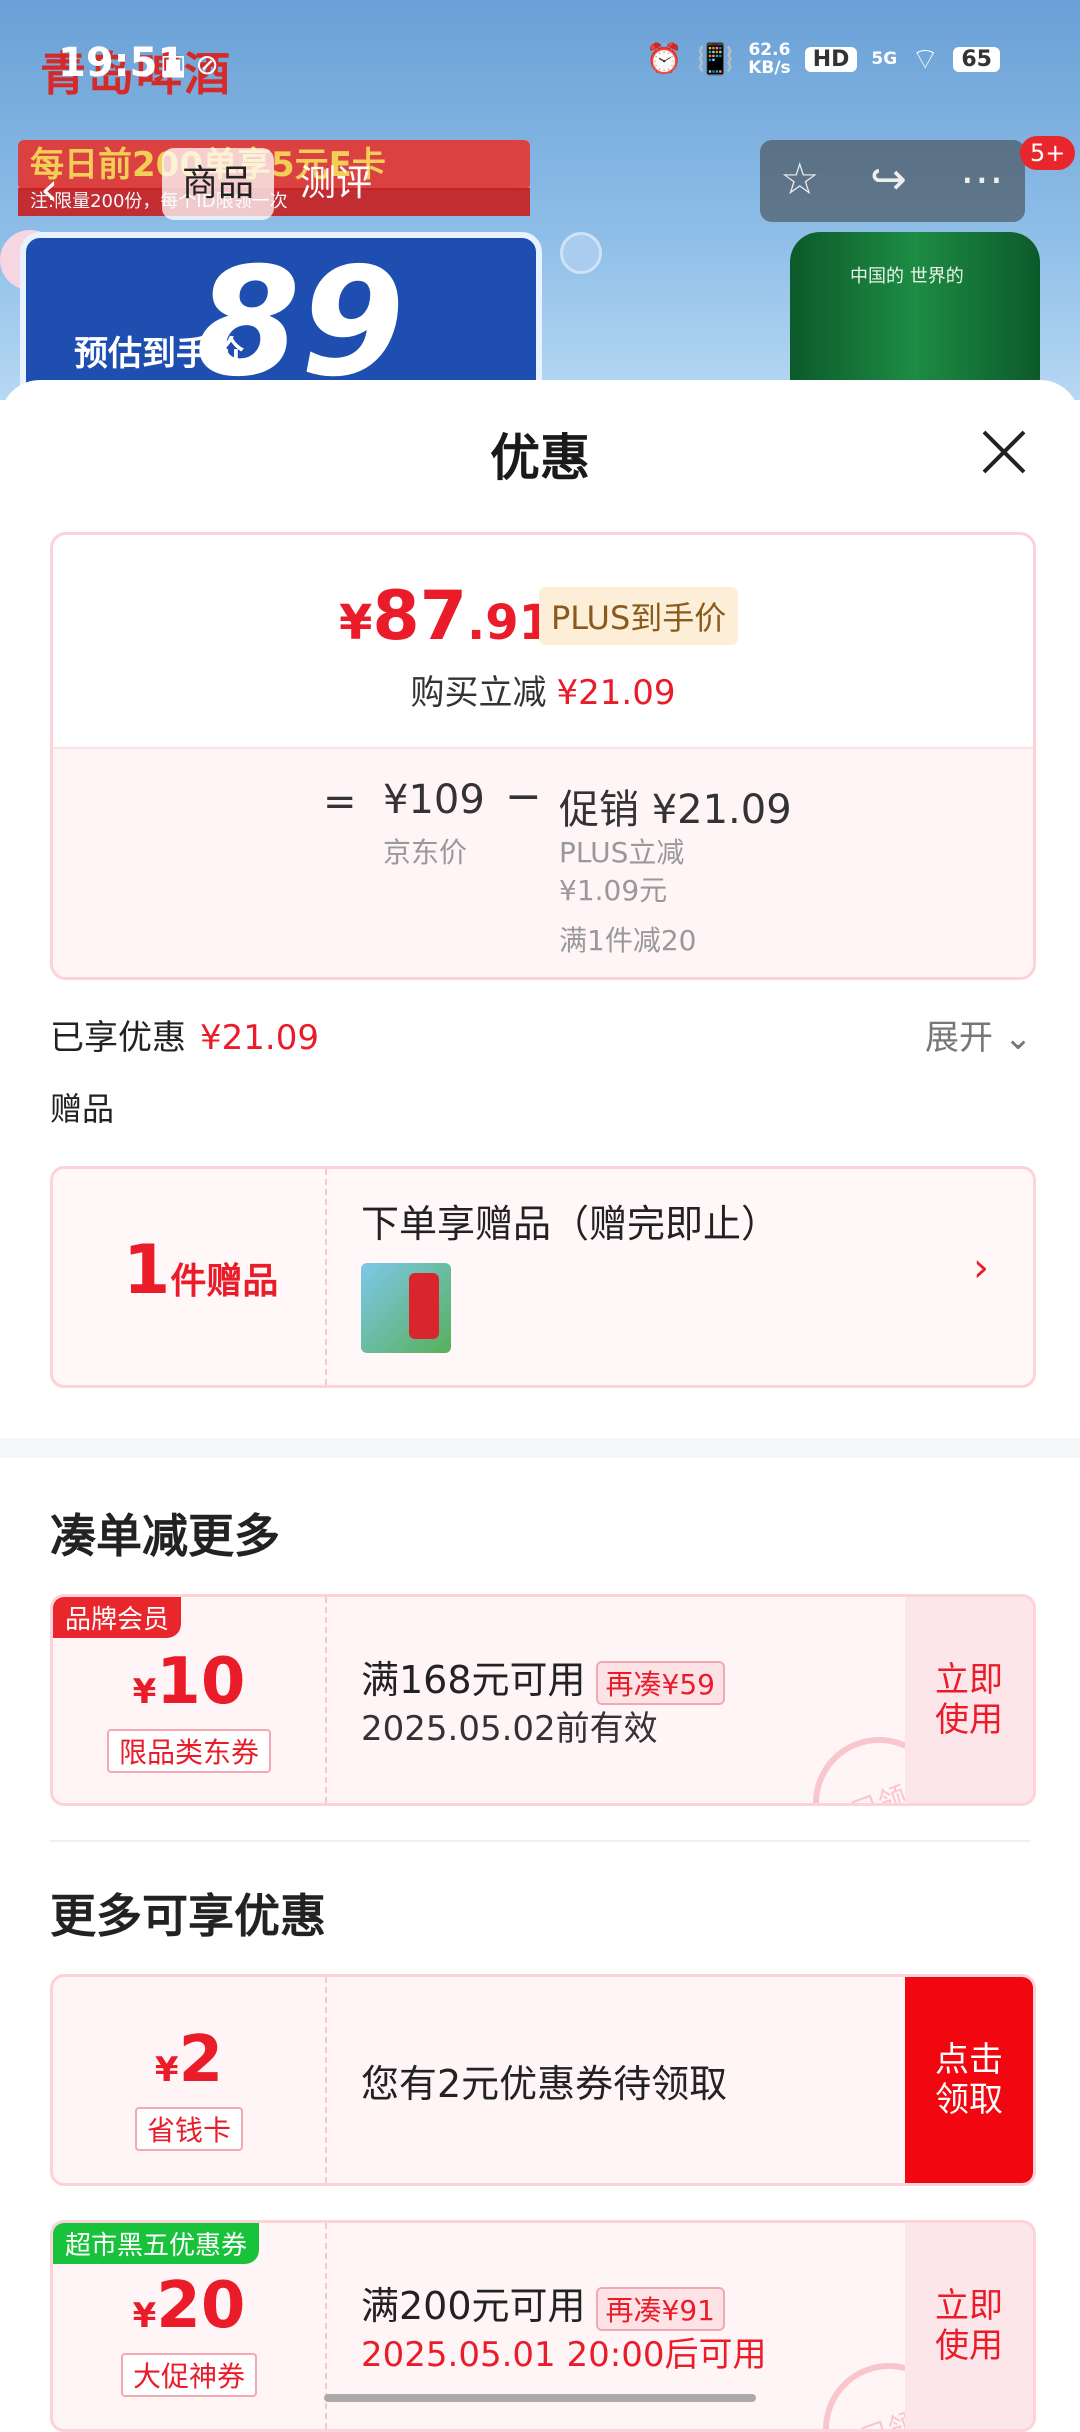  Describe the element at coordinates (188, 1916) in the screenshot. I see `more-discounts-section-title: 更多可享优惠` at that location.